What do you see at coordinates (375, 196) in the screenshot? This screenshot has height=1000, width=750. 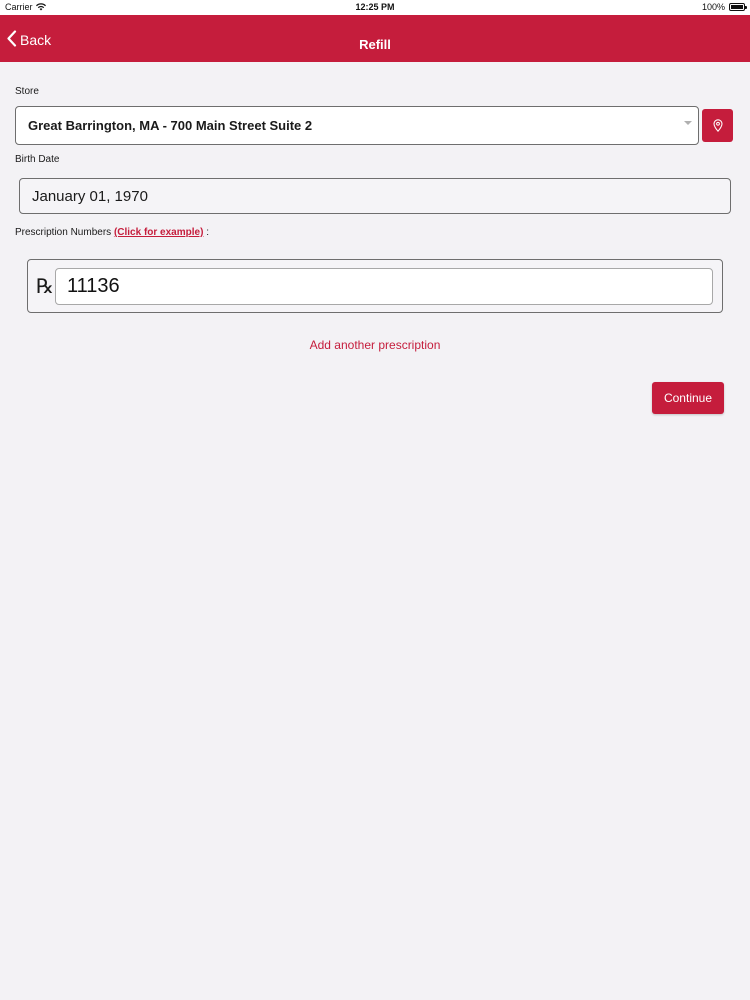 I see `birth-date-field: January 01, 1970` at bounding box center [375, 196].